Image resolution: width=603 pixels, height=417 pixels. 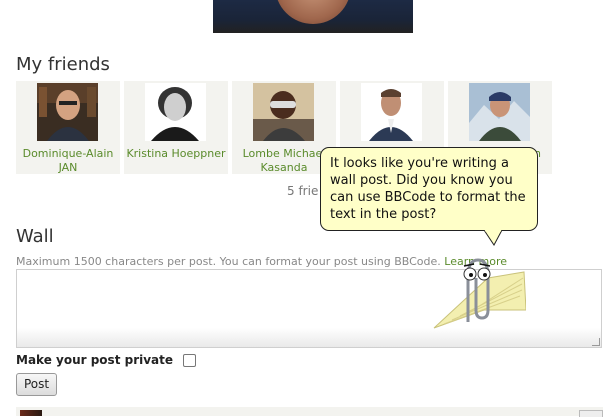 What do you see at coordinates (95, 360) in the screenshot?
I see `private-post-label: Make your post private` at bounding box center [95, 360].